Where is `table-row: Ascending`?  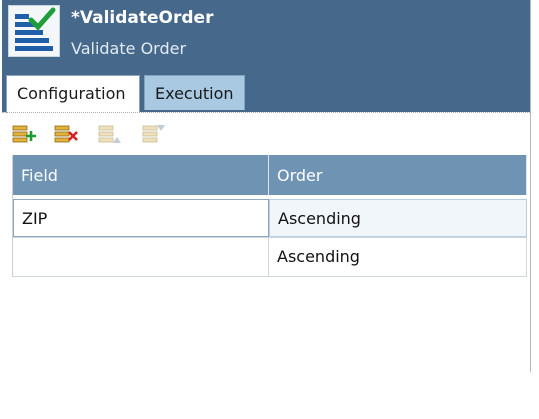 table-row: Ascending is located at coordinates (270, 257).